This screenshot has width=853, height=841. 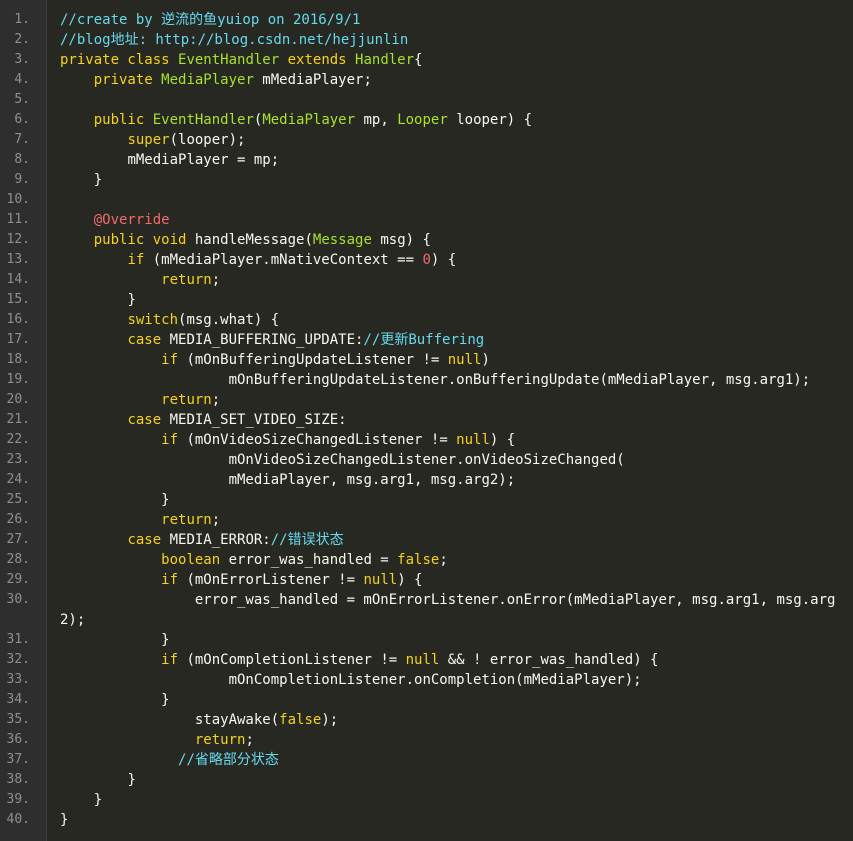 What do you see at coordinates (317, 60) in the screenshot?
I see `code-token: extends` at bounding box center [317, 60].